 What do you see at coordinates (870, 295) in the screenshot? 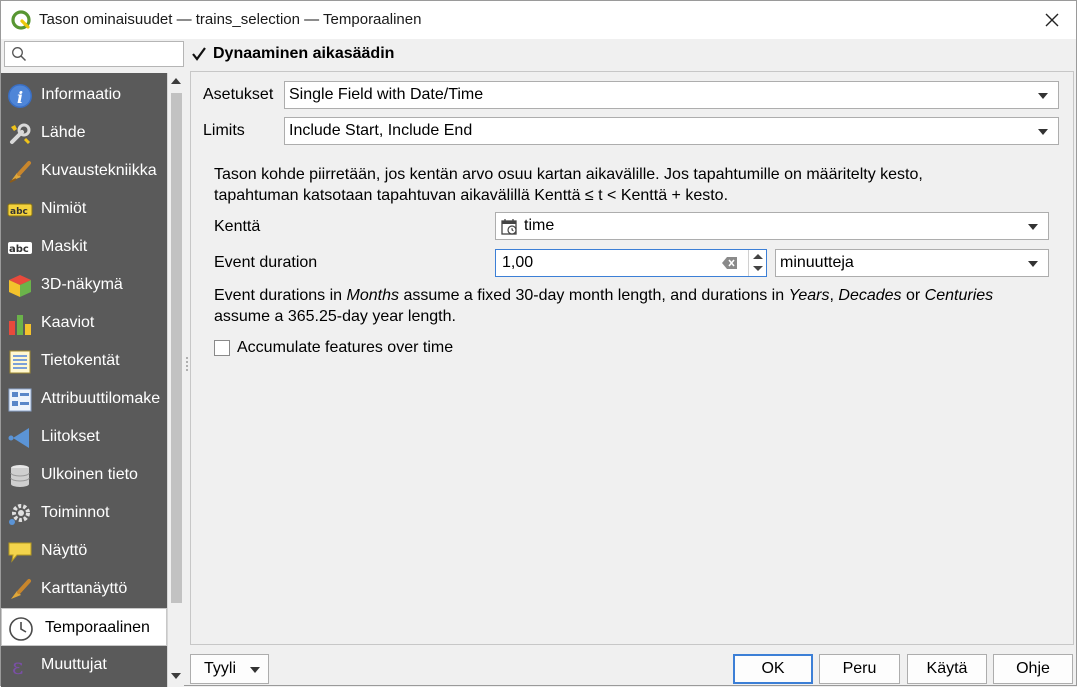
I see `note-decades: Decades` at bounding box center [870, 295].